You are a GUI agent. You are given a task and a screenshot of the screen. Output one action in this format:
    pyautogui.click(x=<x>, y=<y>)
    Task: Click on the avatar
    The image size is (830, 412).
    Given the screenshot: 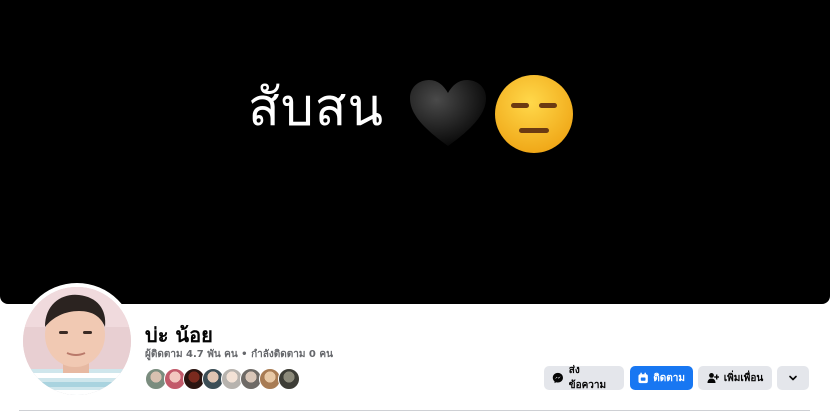 What is the action you would take?
    pyautogui.click(x=77, y=341)
    